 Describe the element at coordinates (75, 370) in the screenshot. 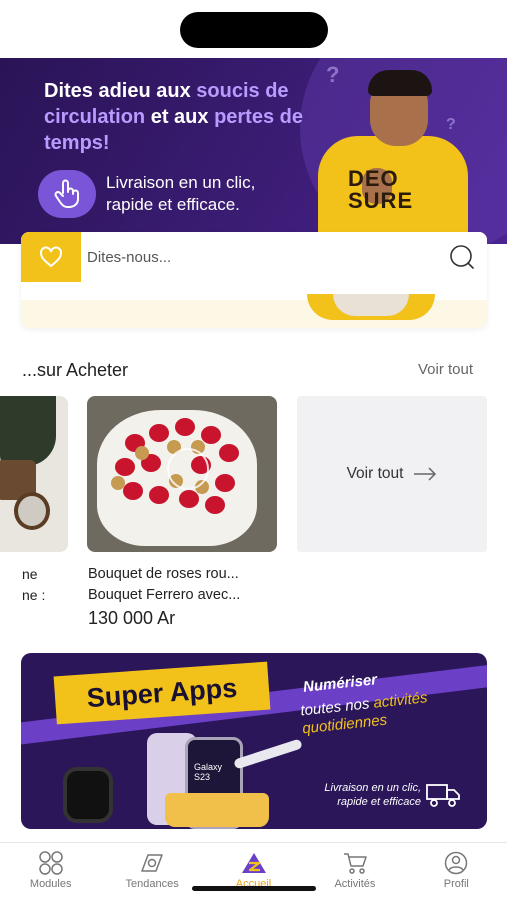

I see `section-title: ...sur Acheter` at that location.